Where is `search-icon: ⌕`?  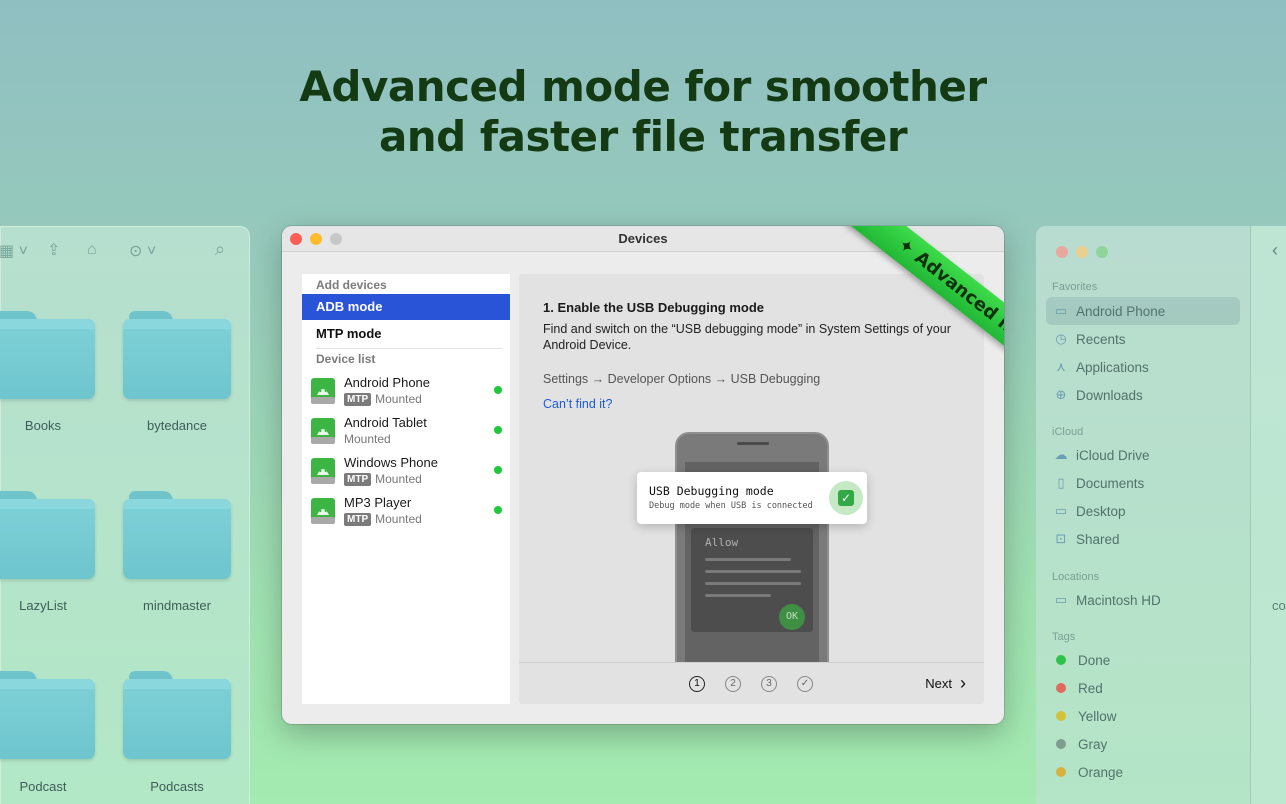
search-icon: ⌕ is located at coordinates (220, 249).